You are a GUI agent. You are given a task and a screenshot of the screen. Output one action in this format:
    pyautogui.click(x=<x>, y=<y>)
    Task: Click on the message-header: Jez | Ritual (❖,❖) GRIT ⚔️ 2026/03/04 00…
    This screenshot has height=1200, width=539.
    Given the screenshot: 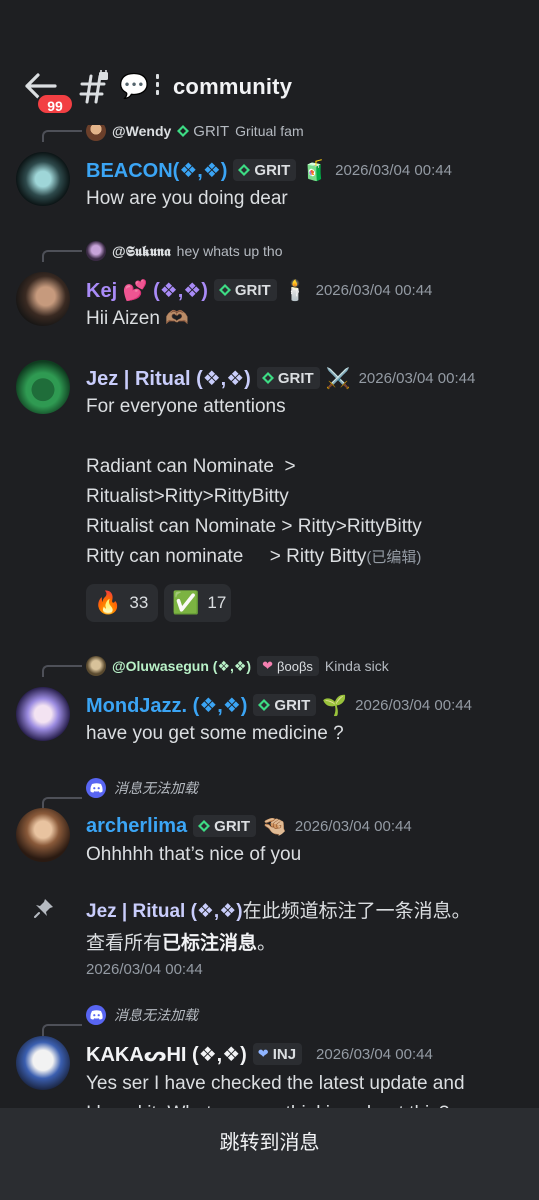 What is the action you would take?
    pyautogui.click(x=280, y=378)
    